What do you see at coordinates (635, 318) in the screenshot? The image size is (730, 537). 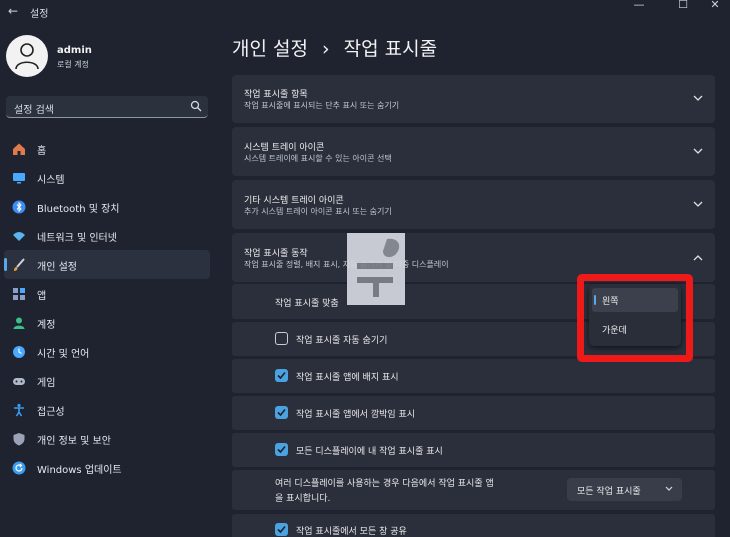 I see `highlight-box` at bounding box center [635, 318].